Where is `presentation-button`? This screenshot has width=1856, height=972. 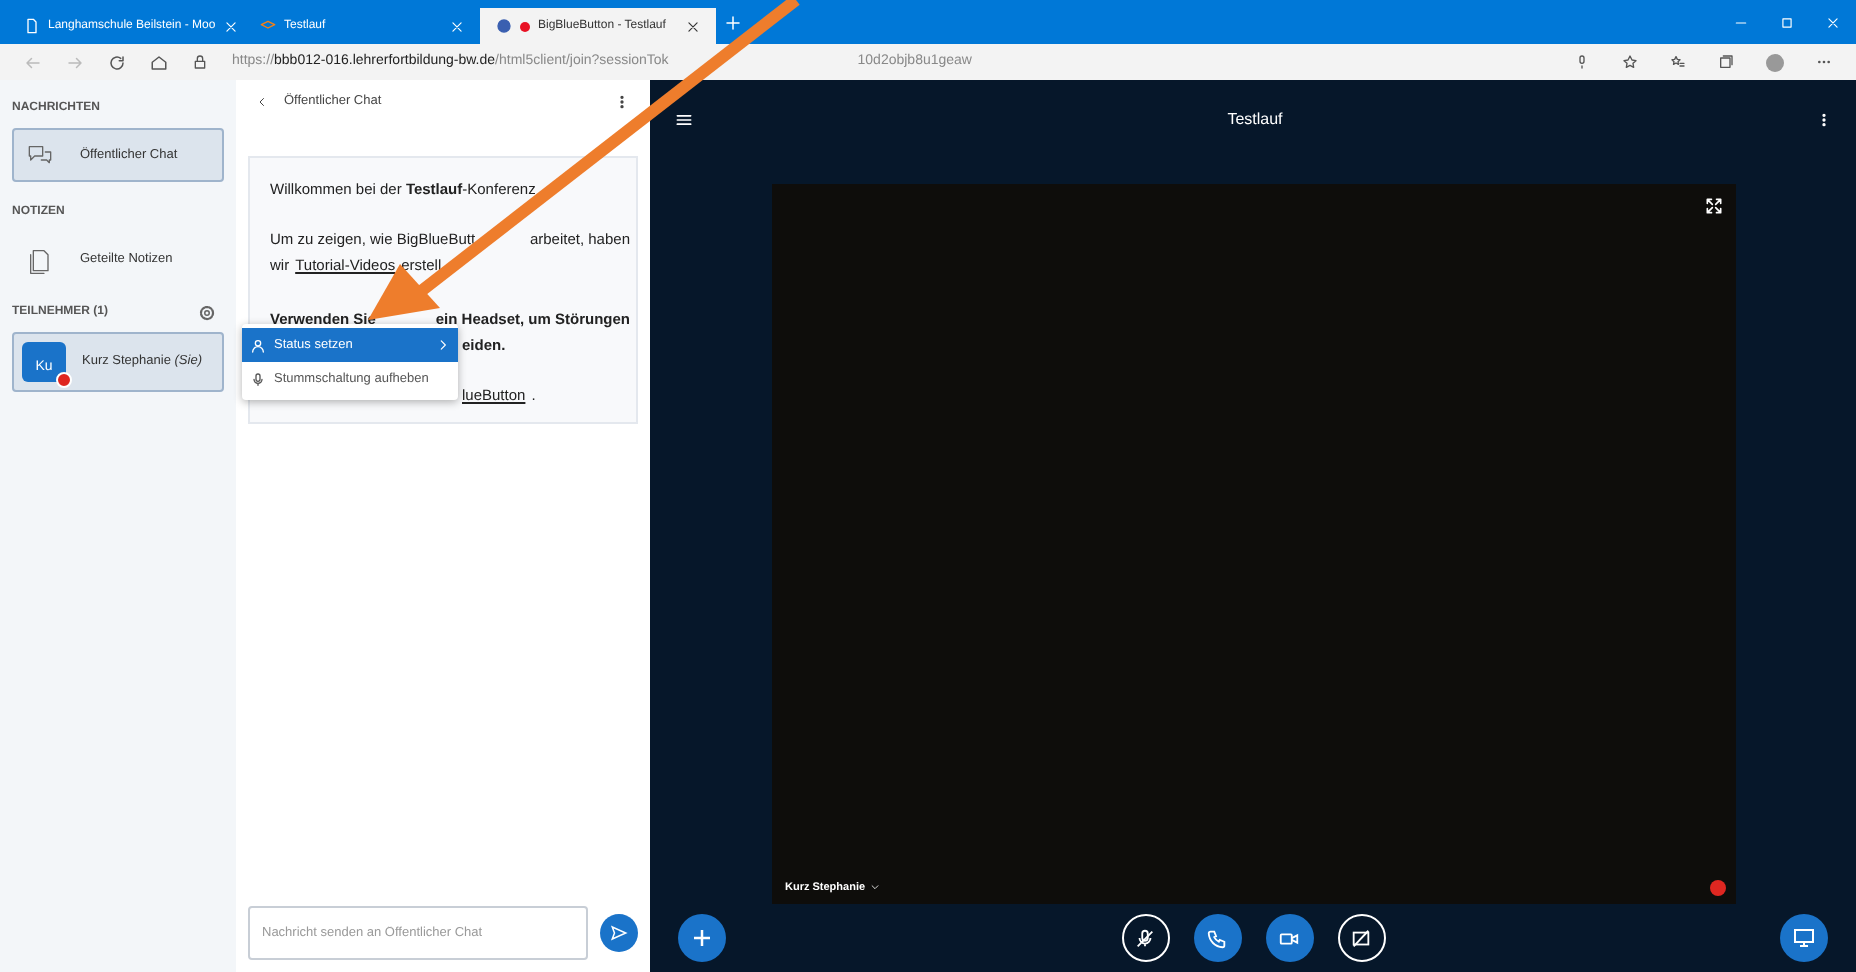
presentation-button is located at coordinates (1804, 938).